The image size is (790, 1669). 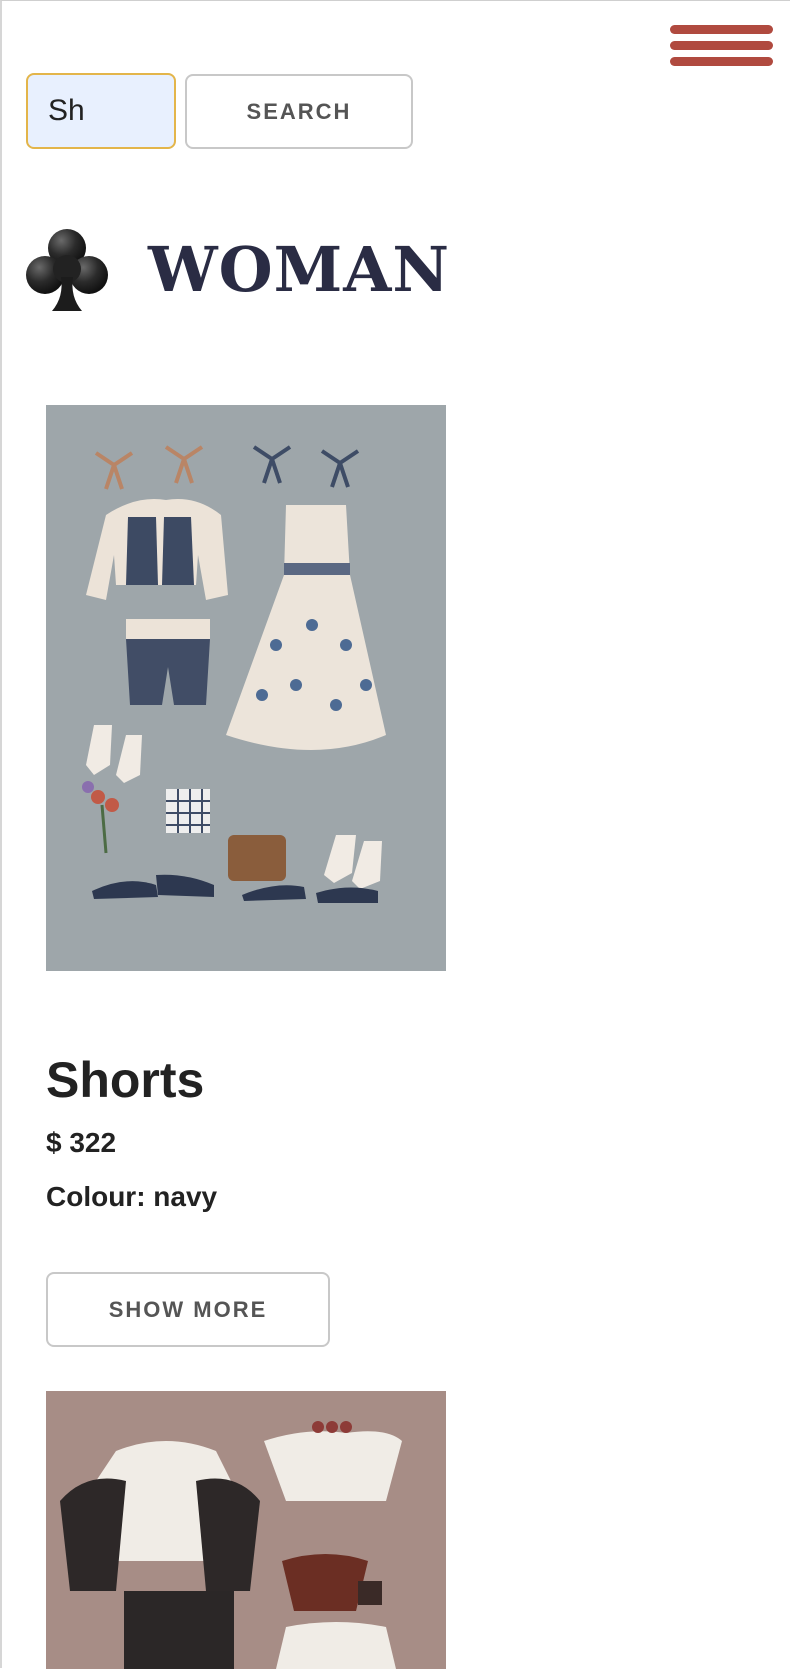 I want to click on outfit-illustration, so click(x=246, y=1530).